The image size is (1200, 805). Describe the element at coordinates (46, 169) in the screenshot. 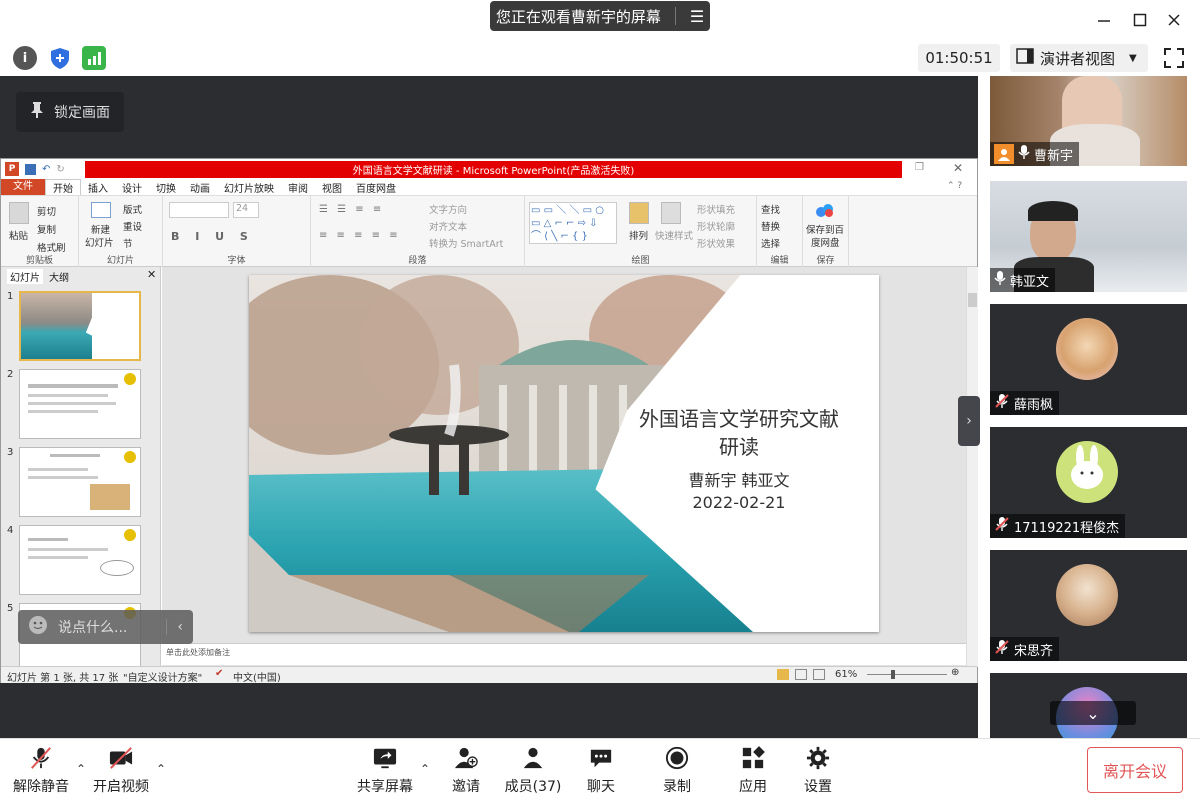

I see `undo-icon: ↶` at that location.